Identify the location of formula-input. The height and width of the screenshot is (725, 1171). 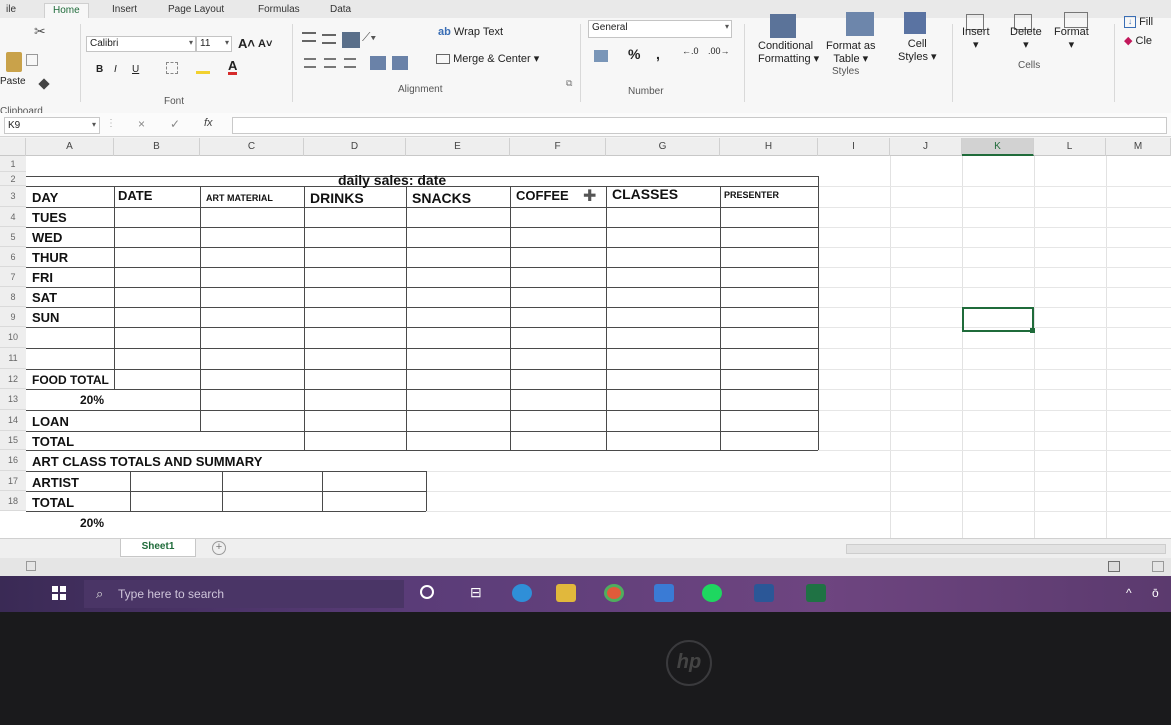
(699, 125).